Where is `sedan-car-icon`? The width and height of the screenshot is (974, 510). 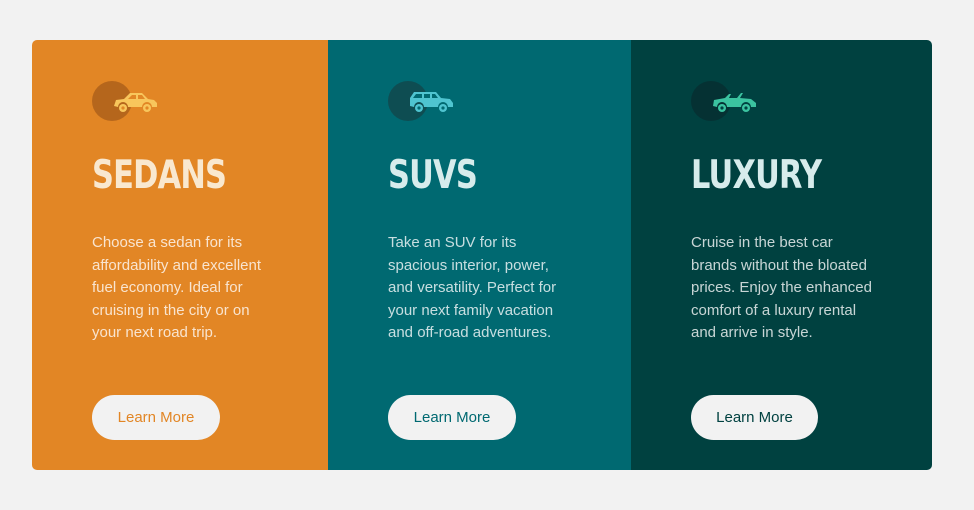
sedan-car-icon is located at coordinates (127, 101).